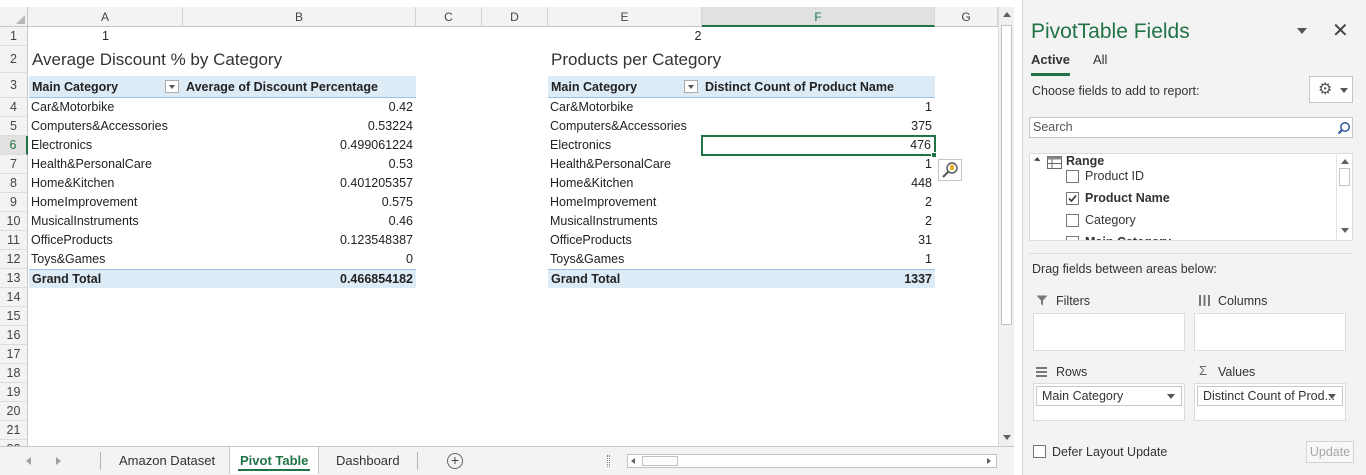 The image size is (1366, 475). Describe the element at coordinates (106, 87) in the screenshot. I see `pivot1-header-label: Main Category` at that location.